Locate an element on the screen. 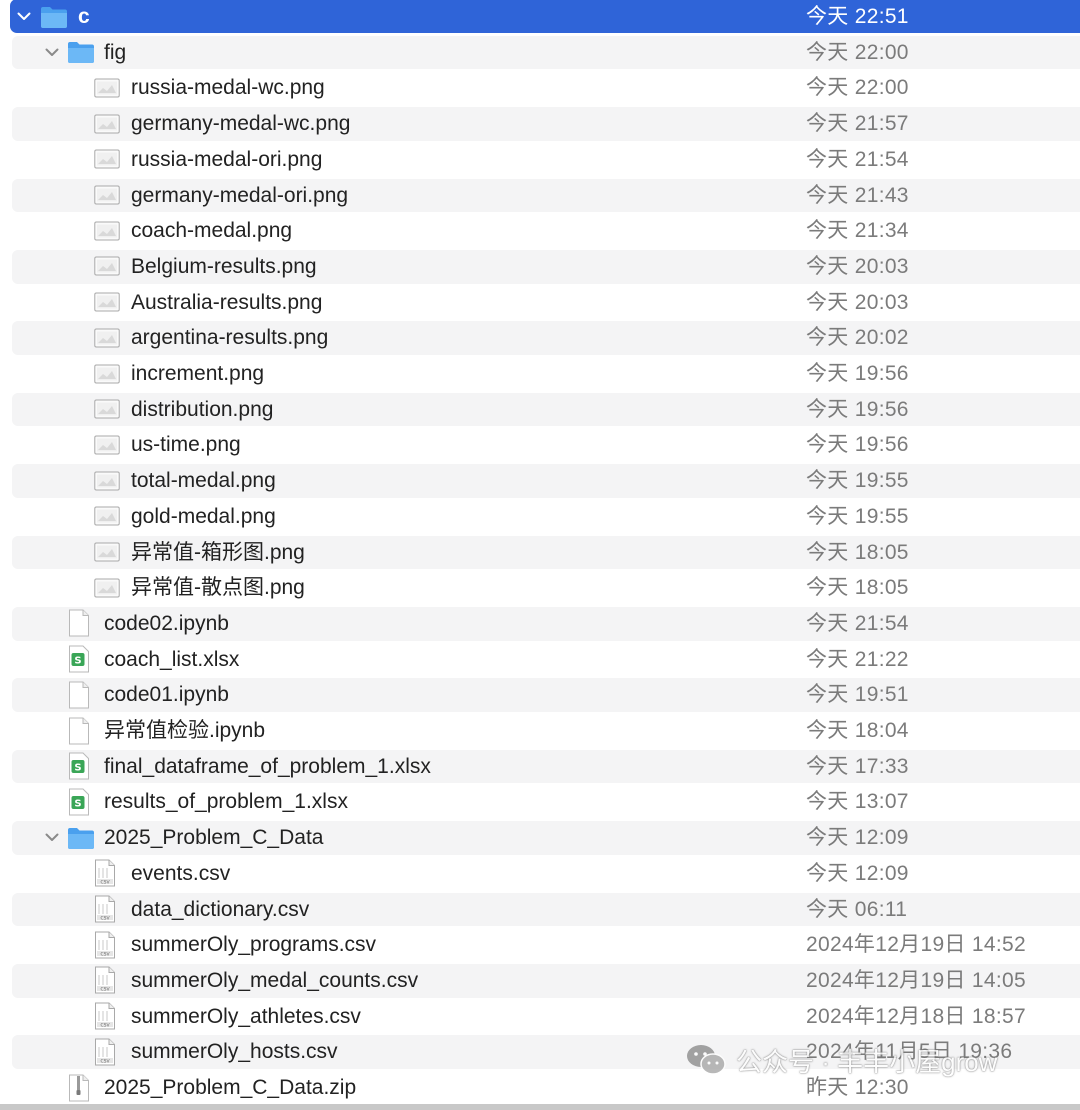 The width and height of the screenshot is (1080, 1110). file-row: 异常值检验.ipynb 今天 18:04 is located at coordinates (540, 731).